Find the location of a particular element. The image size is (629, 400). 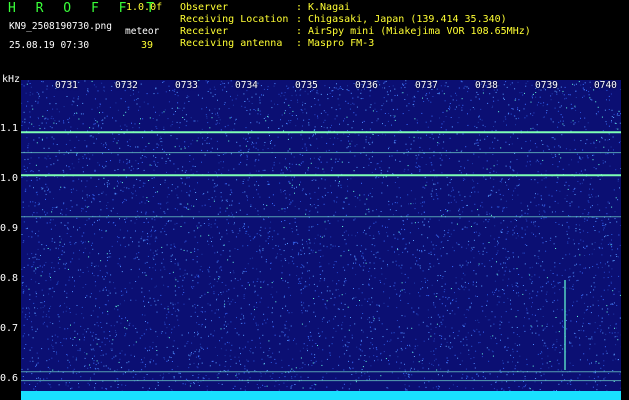

freq-tick-1-0: 1.0 is located at coordinates (9, 178).